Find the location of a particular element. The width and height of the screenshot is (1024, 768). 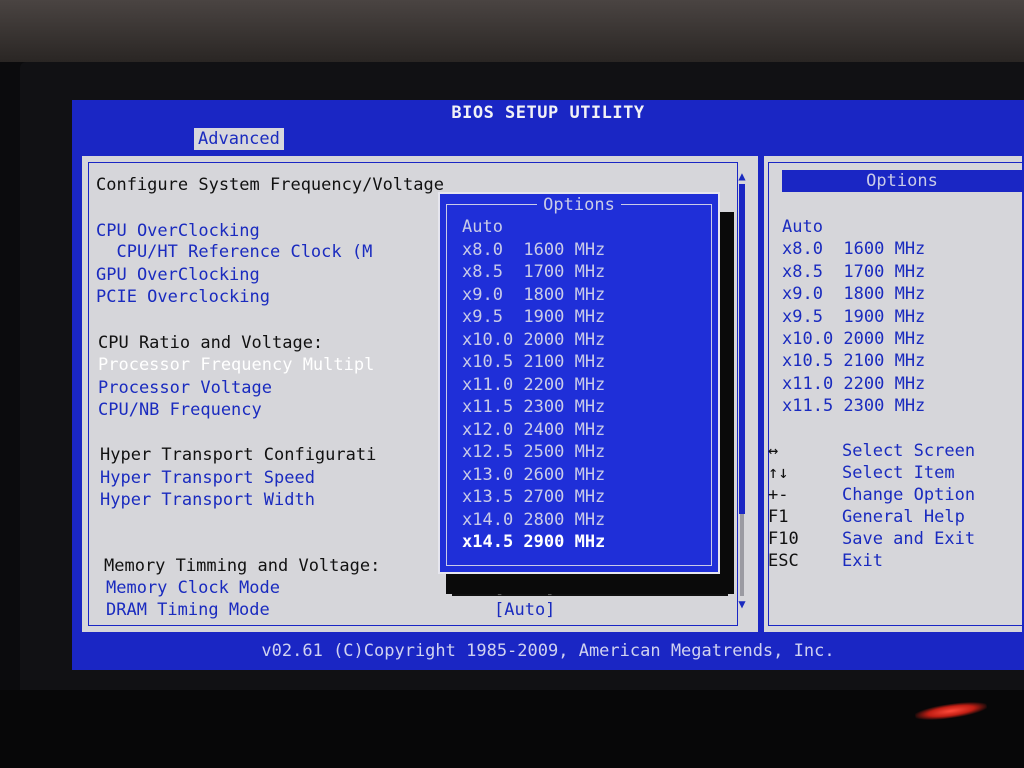

popup-option: Auto is located at coordinates (482, 227).